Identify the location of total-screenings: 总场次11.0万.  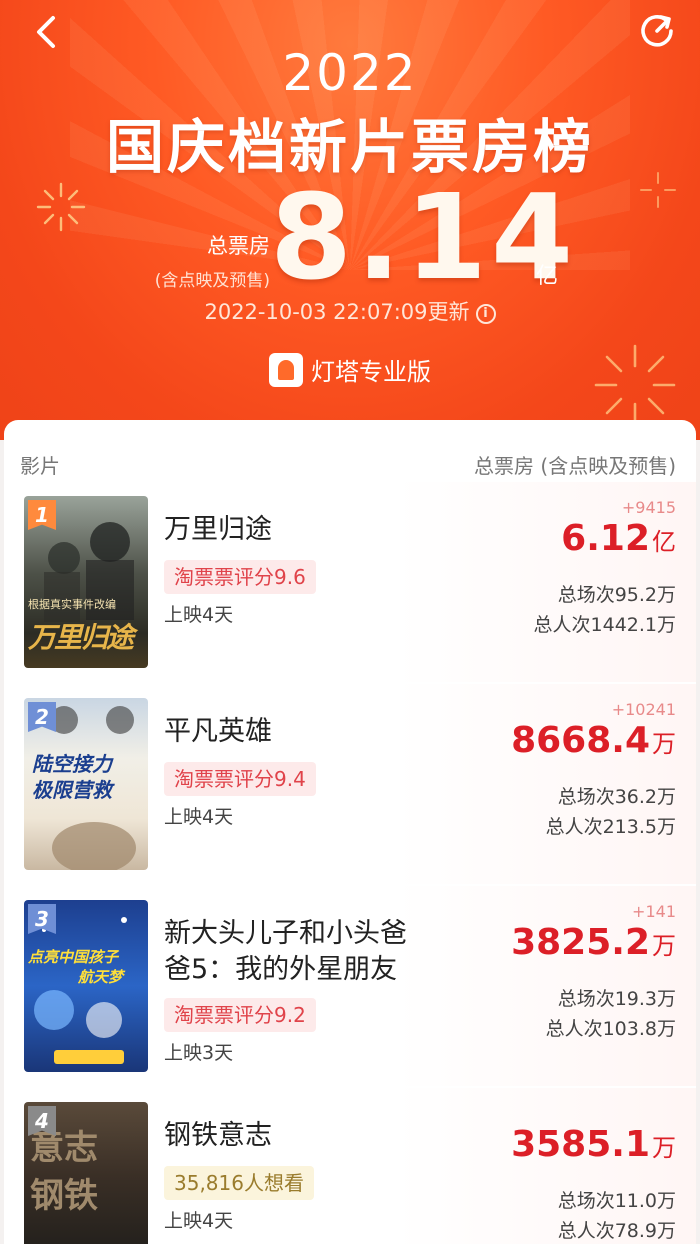
(616, 1201).